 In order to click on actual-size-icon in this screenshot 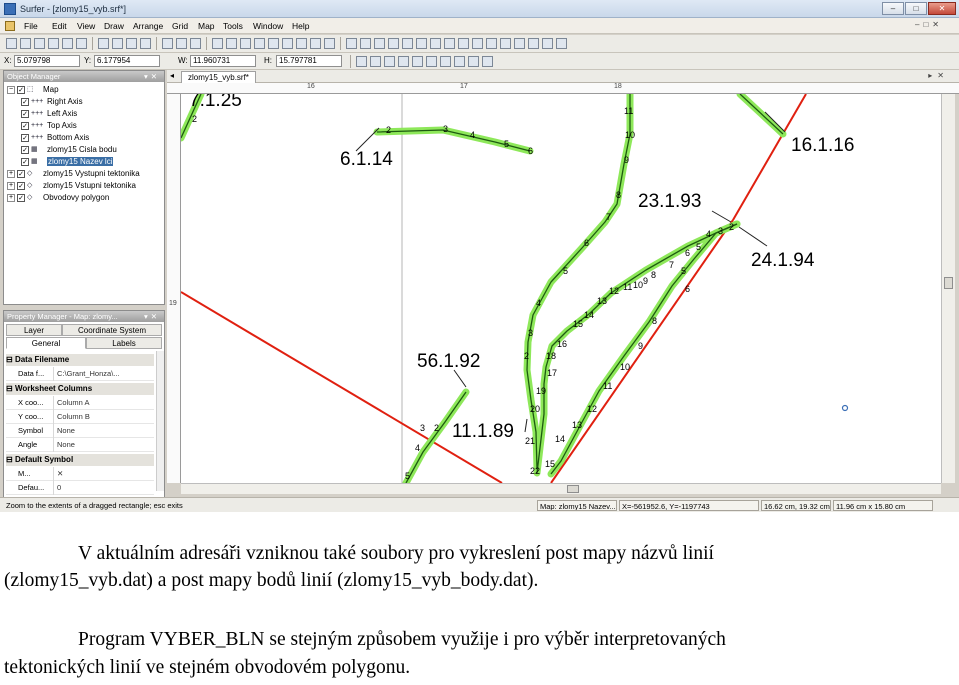, I will do `click(301, 43)`.